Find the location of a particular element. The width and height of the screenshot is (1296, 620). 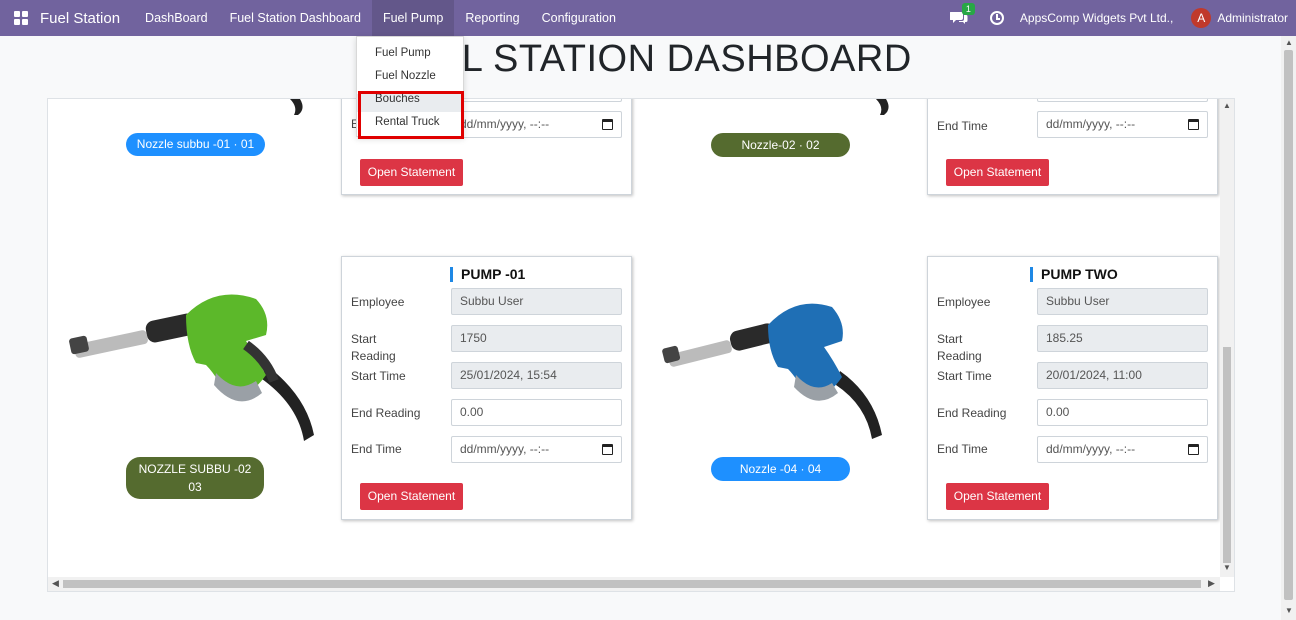

avatar: A is located at coordinates (1201, 18).